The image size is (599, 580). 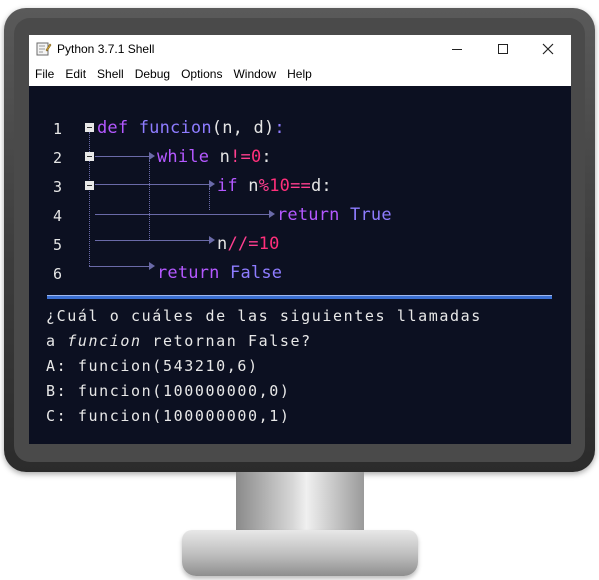 I want to click on option-b: B: funcion(100000000,0), so click(x=168, y=391).